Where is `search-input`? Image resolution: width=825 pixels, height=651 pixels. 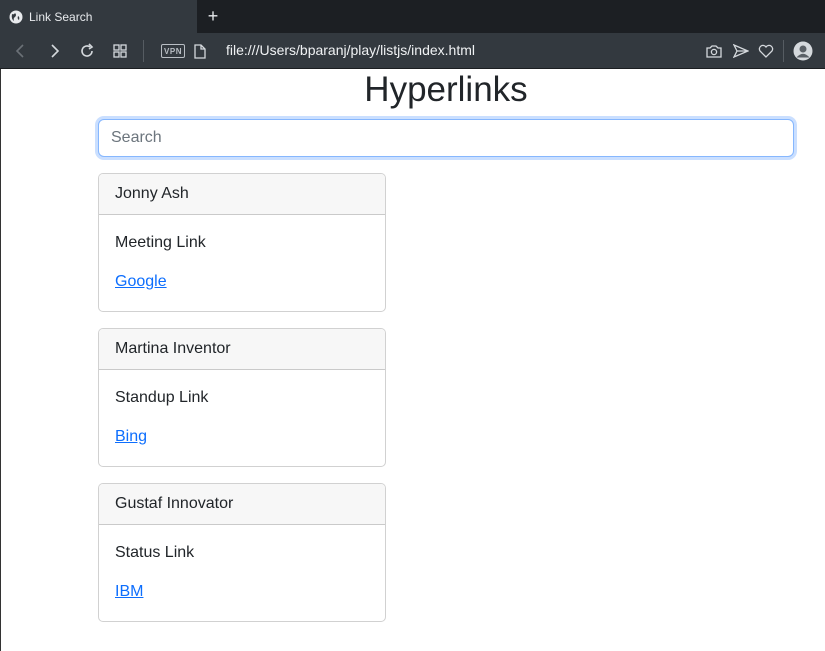
search-input is located at coordinates (446, 138).